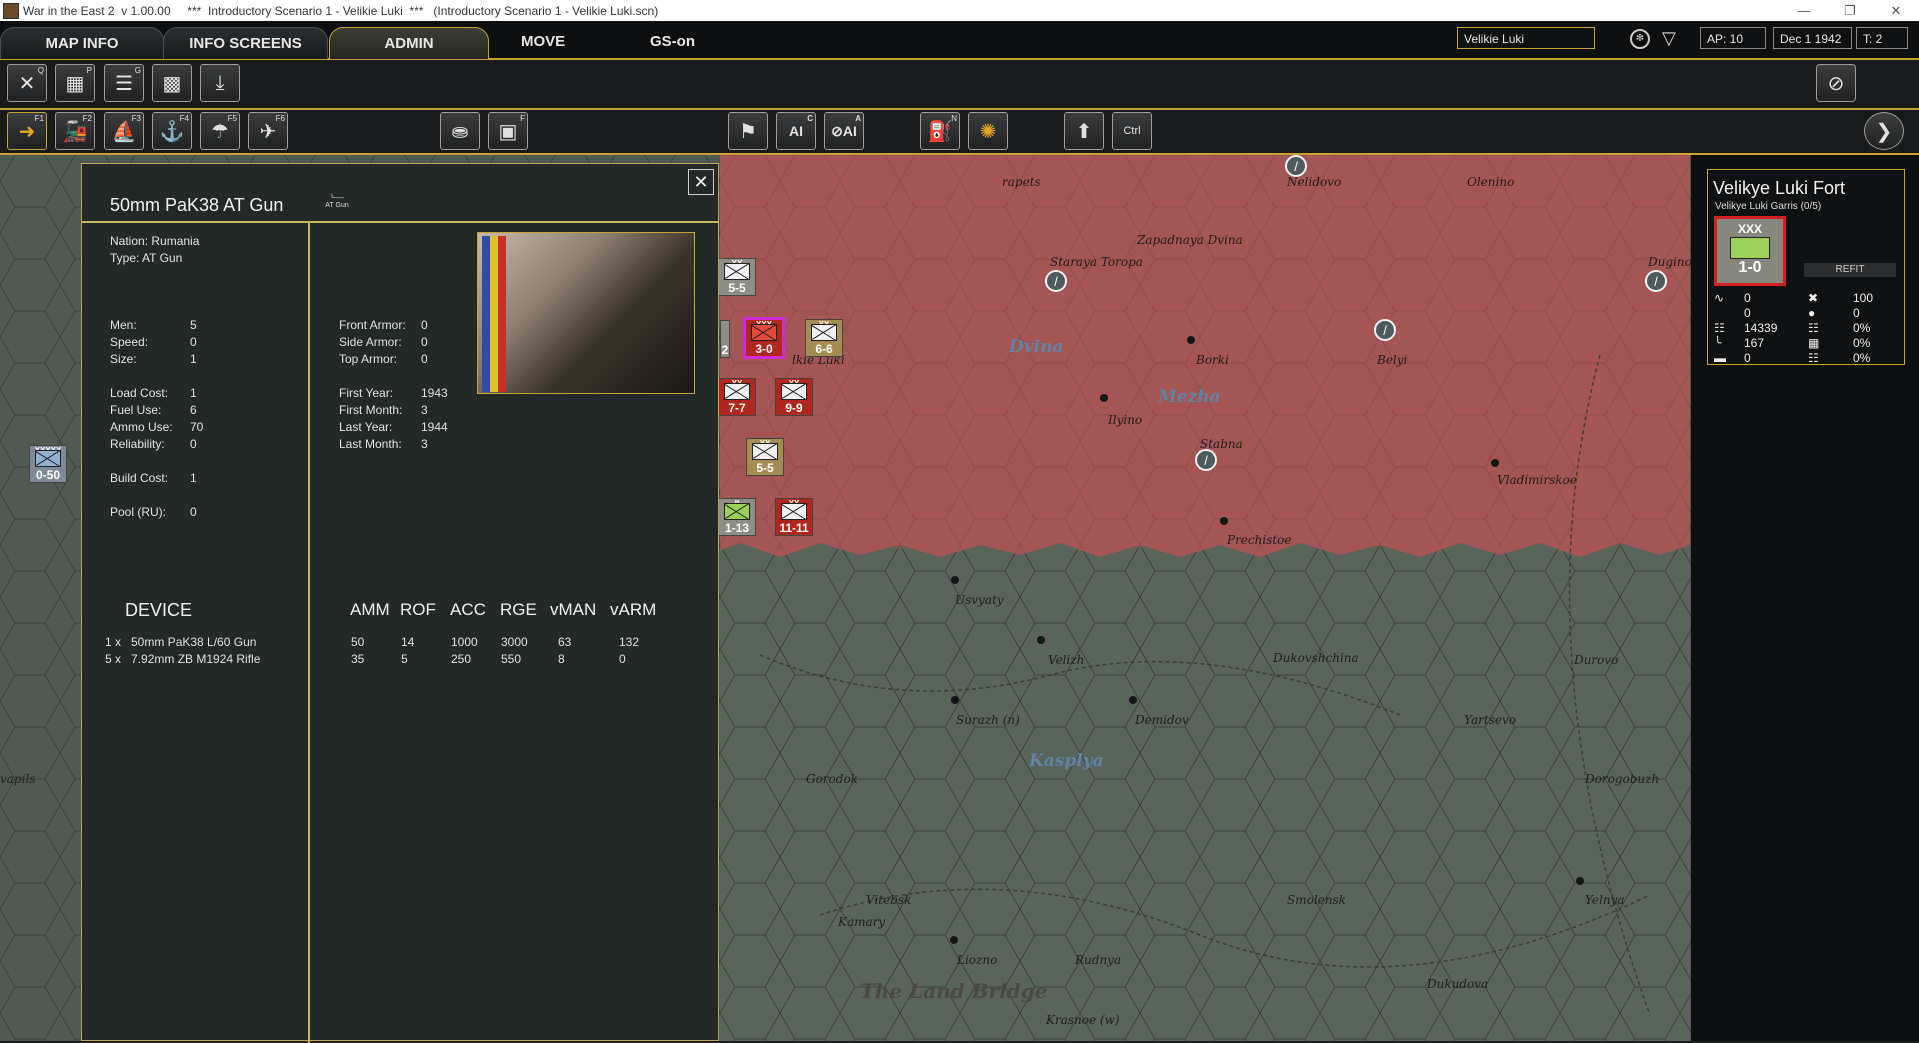 This screenshot has height=1043, width=1919. I want to click on close-window-icon: ✕, so click(1896, 10).